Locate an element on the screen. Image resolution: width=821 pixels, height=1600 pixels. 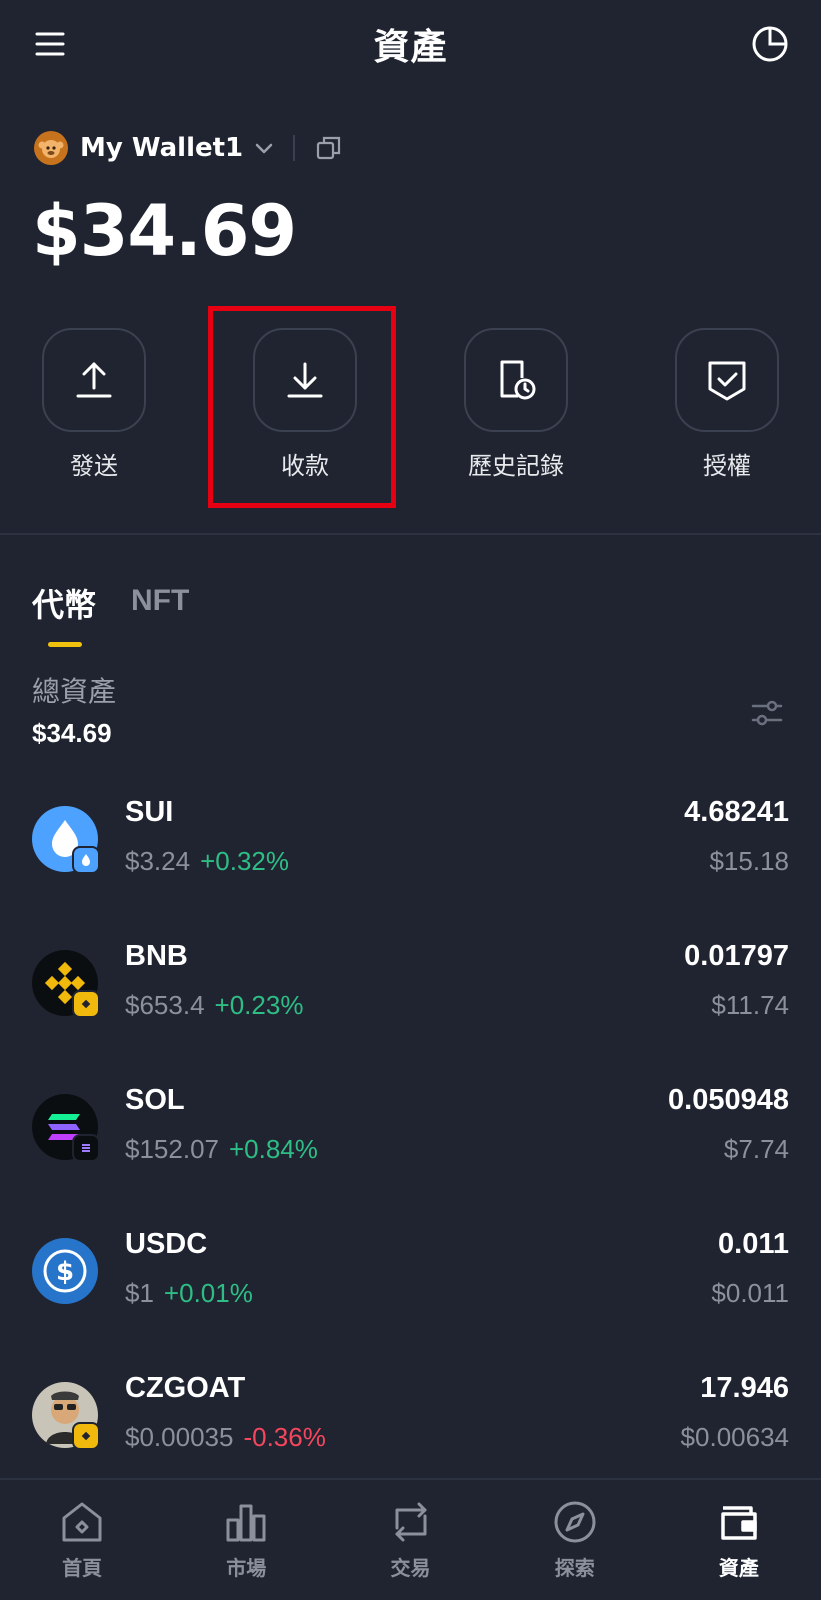
home-icon is located at coordinates (82, 1522).